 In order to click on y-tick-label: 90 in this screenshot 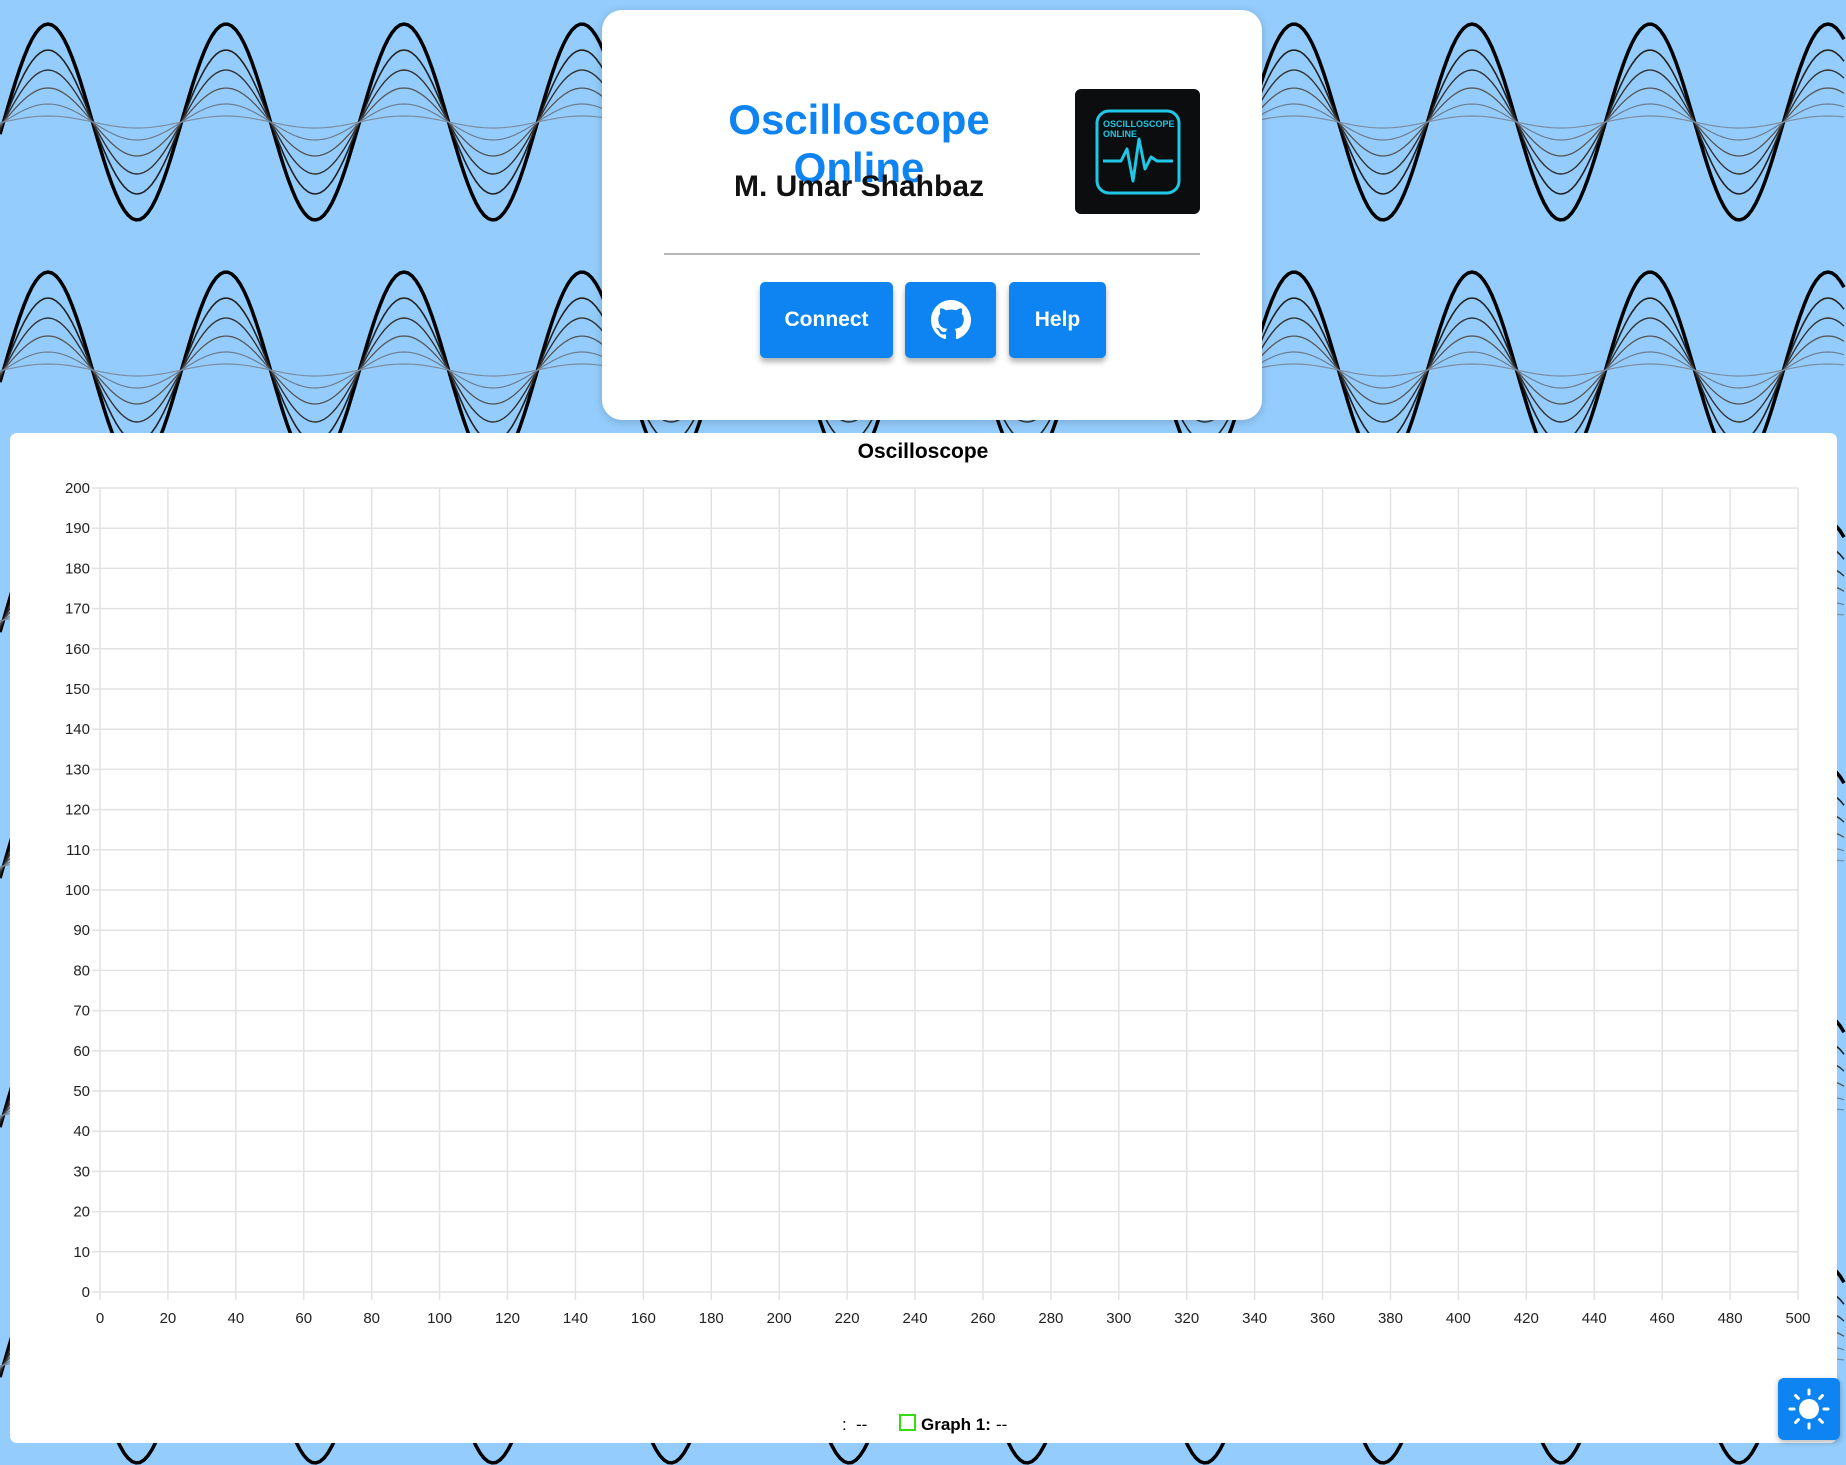, I will do `click(81, 930)`.